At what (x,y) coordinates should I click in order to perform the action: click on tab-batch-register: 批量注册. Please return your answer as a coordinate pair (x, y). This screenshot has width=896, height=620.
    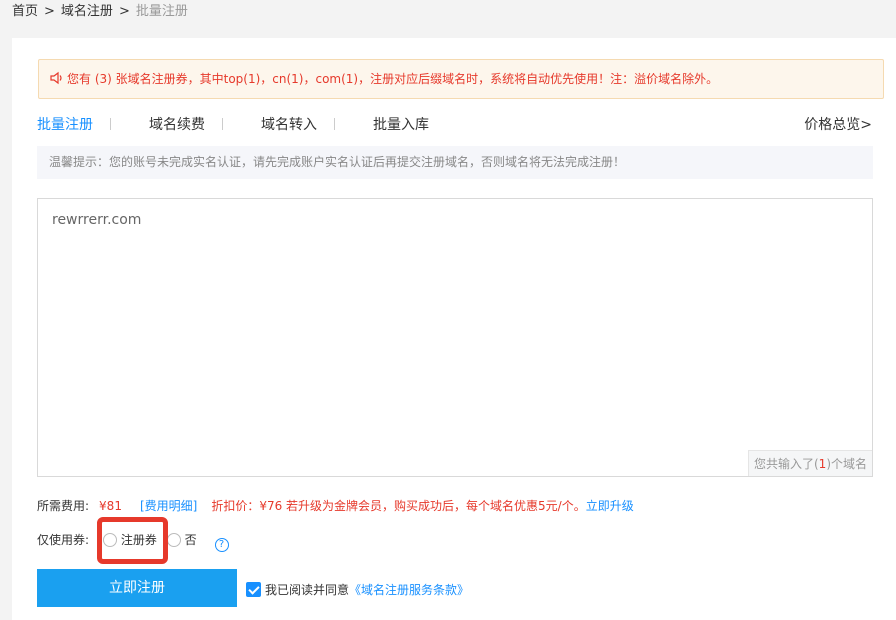
    Looking at the image, I should click on (65, 125).